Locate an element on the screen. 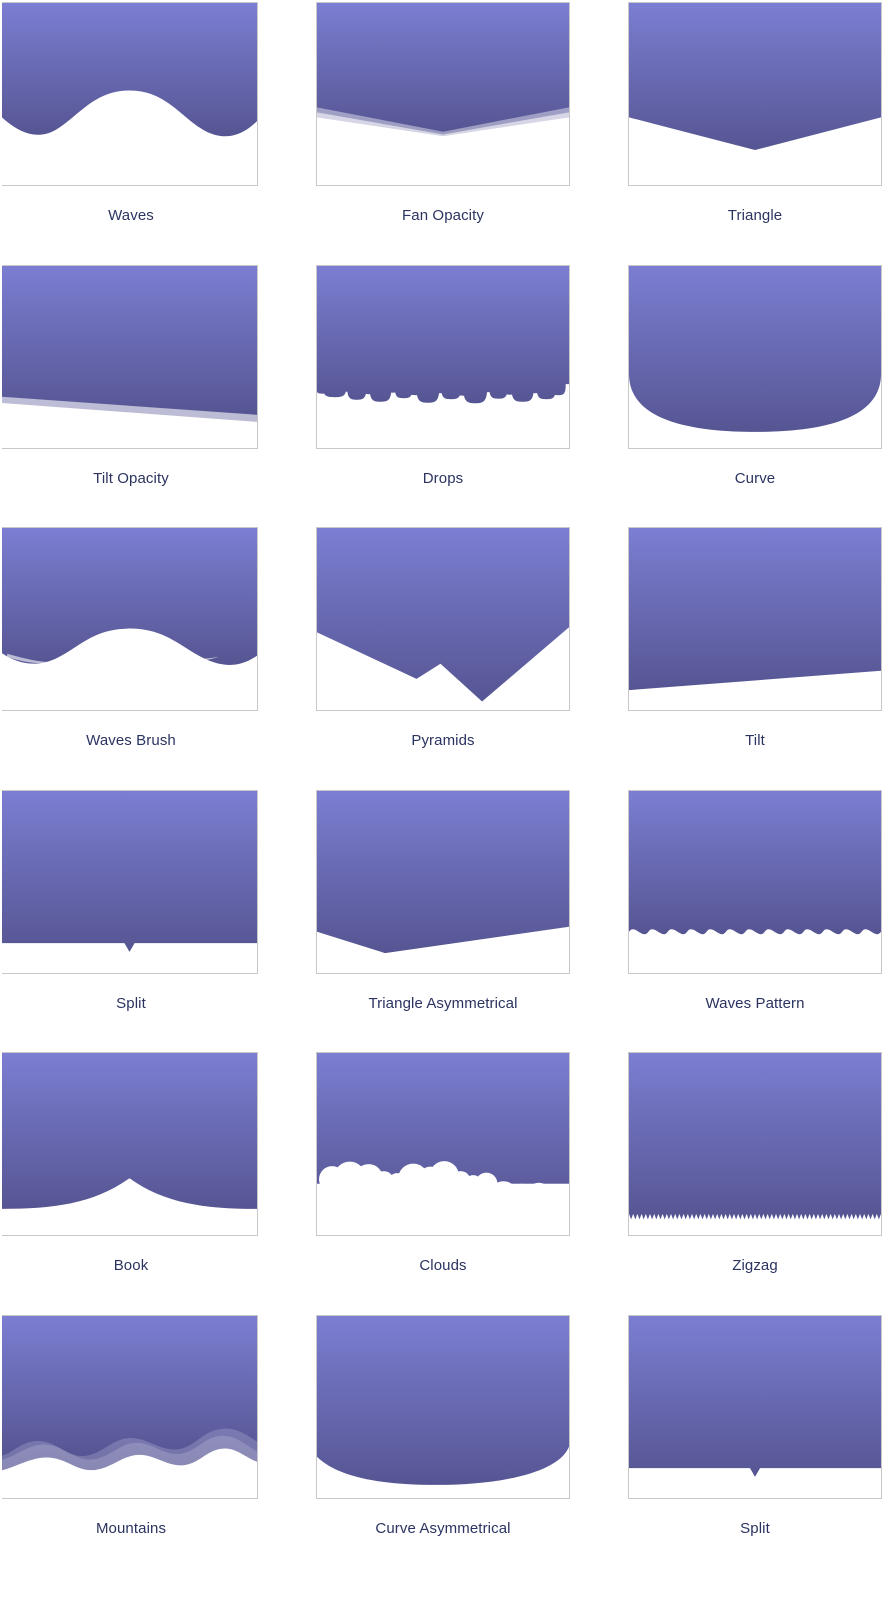 The width and height of the screenshot is (886, 1600). shape-preview-zigzag is located at coordinates (755, 1144).